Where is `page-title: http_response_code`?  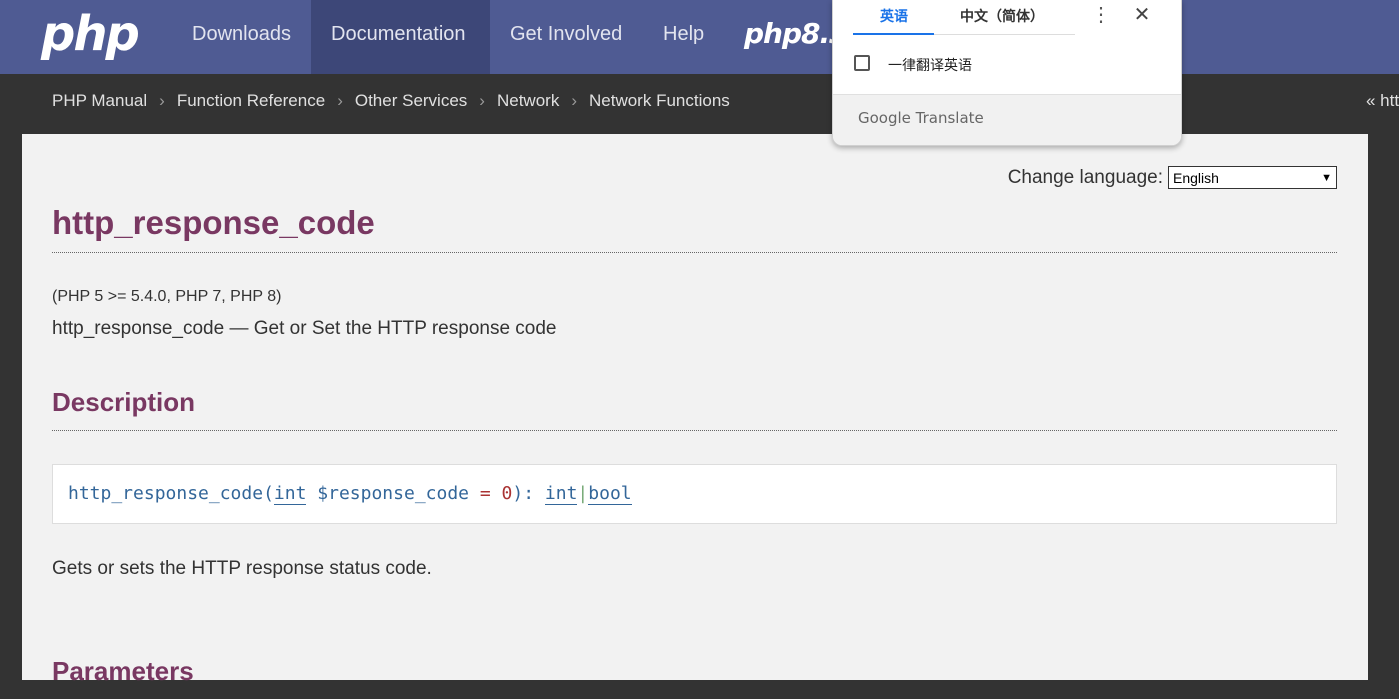 page-title: http_response_code is located at coordinates (694, 228).